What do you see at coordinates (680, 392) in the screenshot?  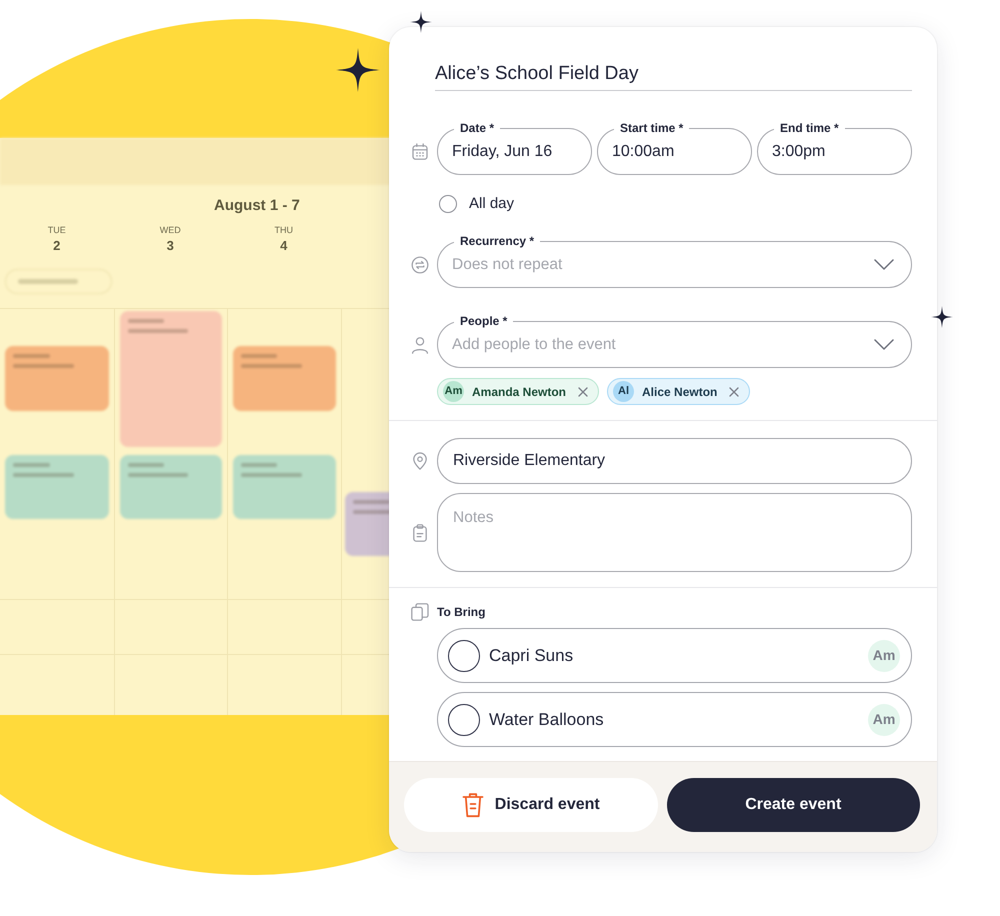 I see `person-name: Alice Newton` at bounding box center [680, 392].